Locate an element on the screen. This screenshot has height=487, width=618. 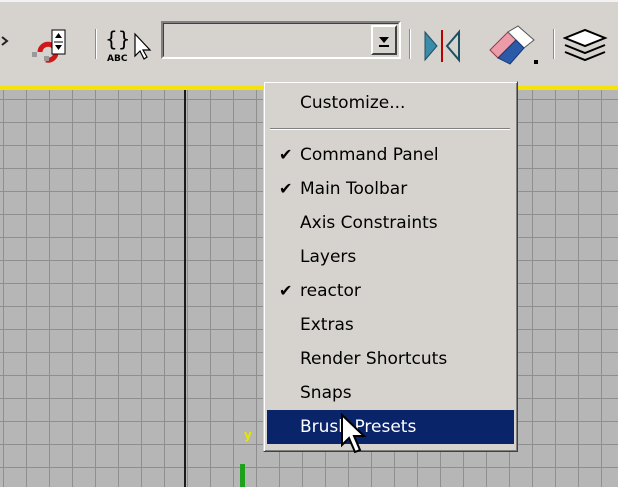
svg-text: ABC is located at coordinates (117, 59).